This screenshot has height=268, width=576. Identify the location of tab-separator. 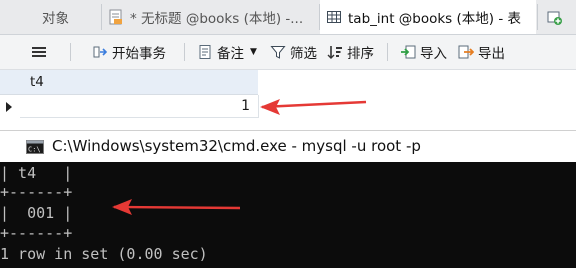
(537, 17).